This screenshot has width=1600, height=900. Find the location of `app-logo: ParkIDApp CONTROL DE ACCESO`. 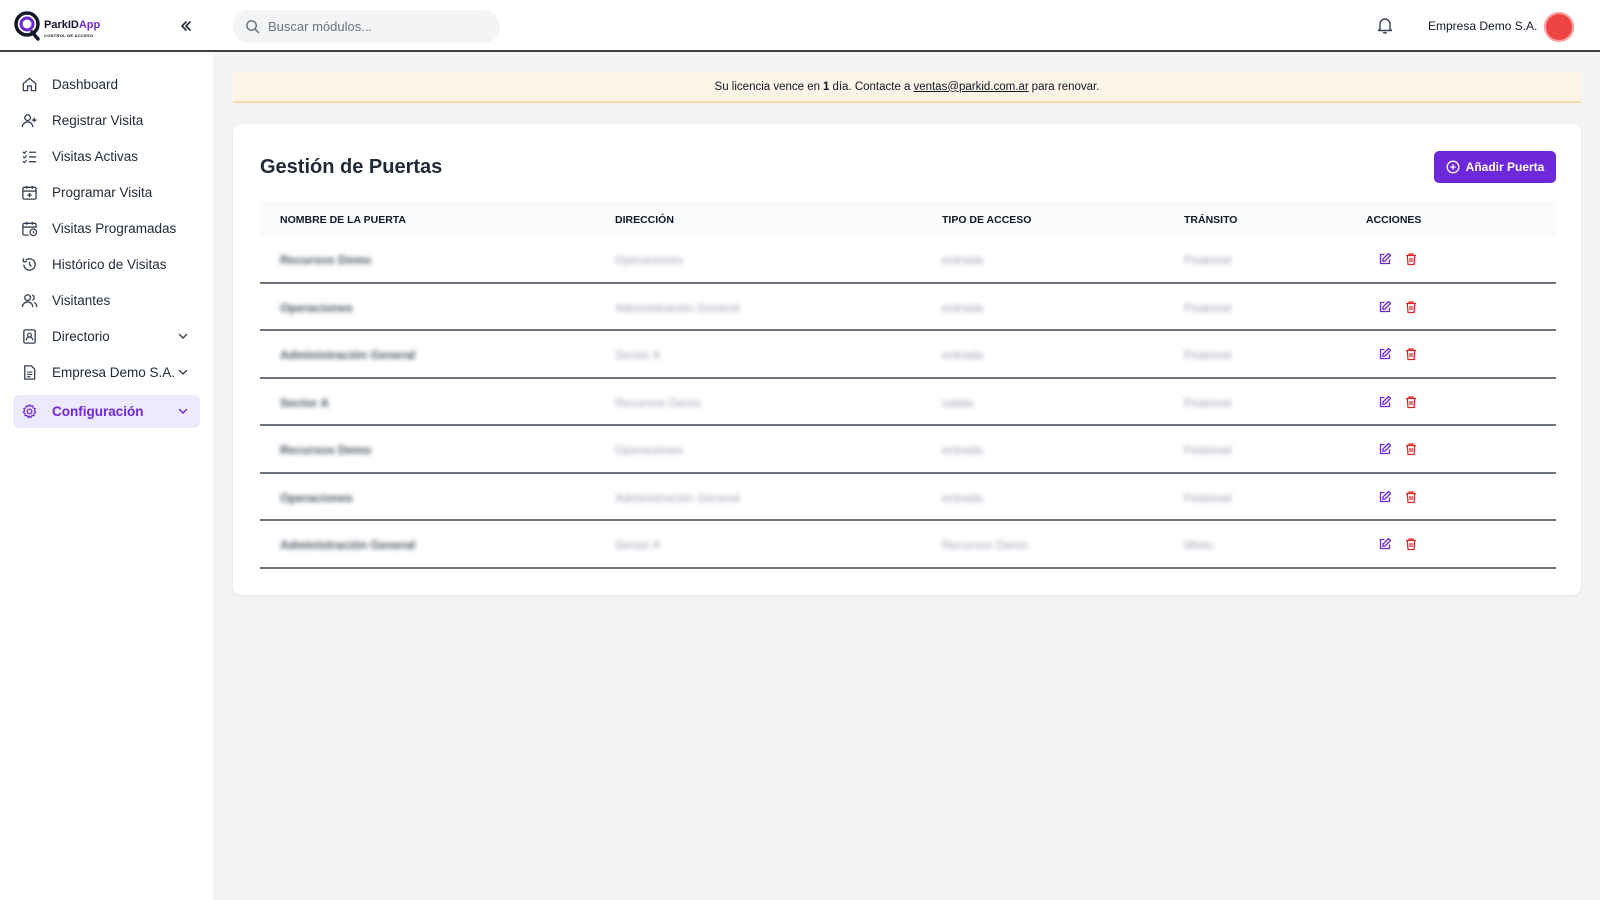

app-logo: ParkIDApp CONTROL DE ACCESO is located at coordinates (59, 26).